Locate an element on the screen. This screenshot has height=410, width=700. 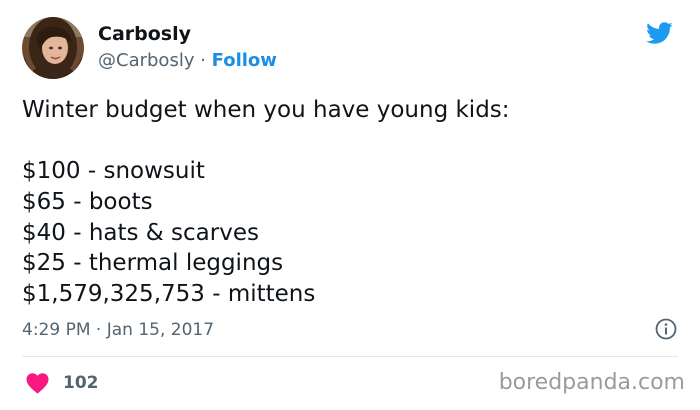
avatar-image is located at coordinates (53, 48).